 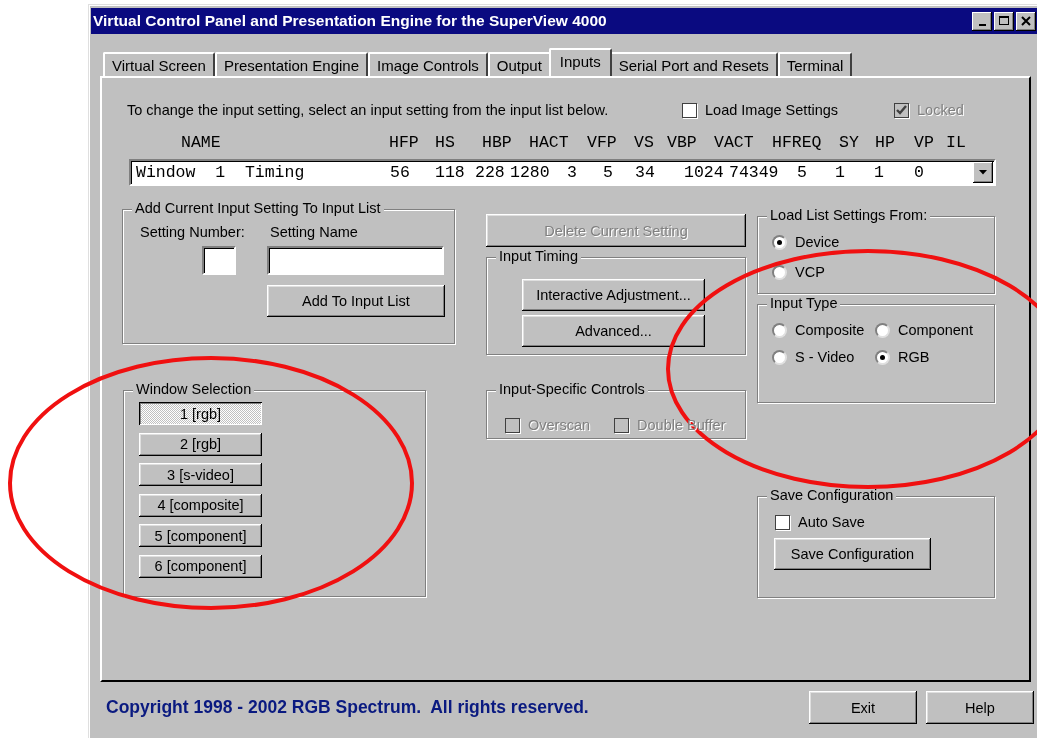 What do you see at coordinates (982, 21) in the screenshot?
I see `minimize-button` at bounding box center [982, 21].